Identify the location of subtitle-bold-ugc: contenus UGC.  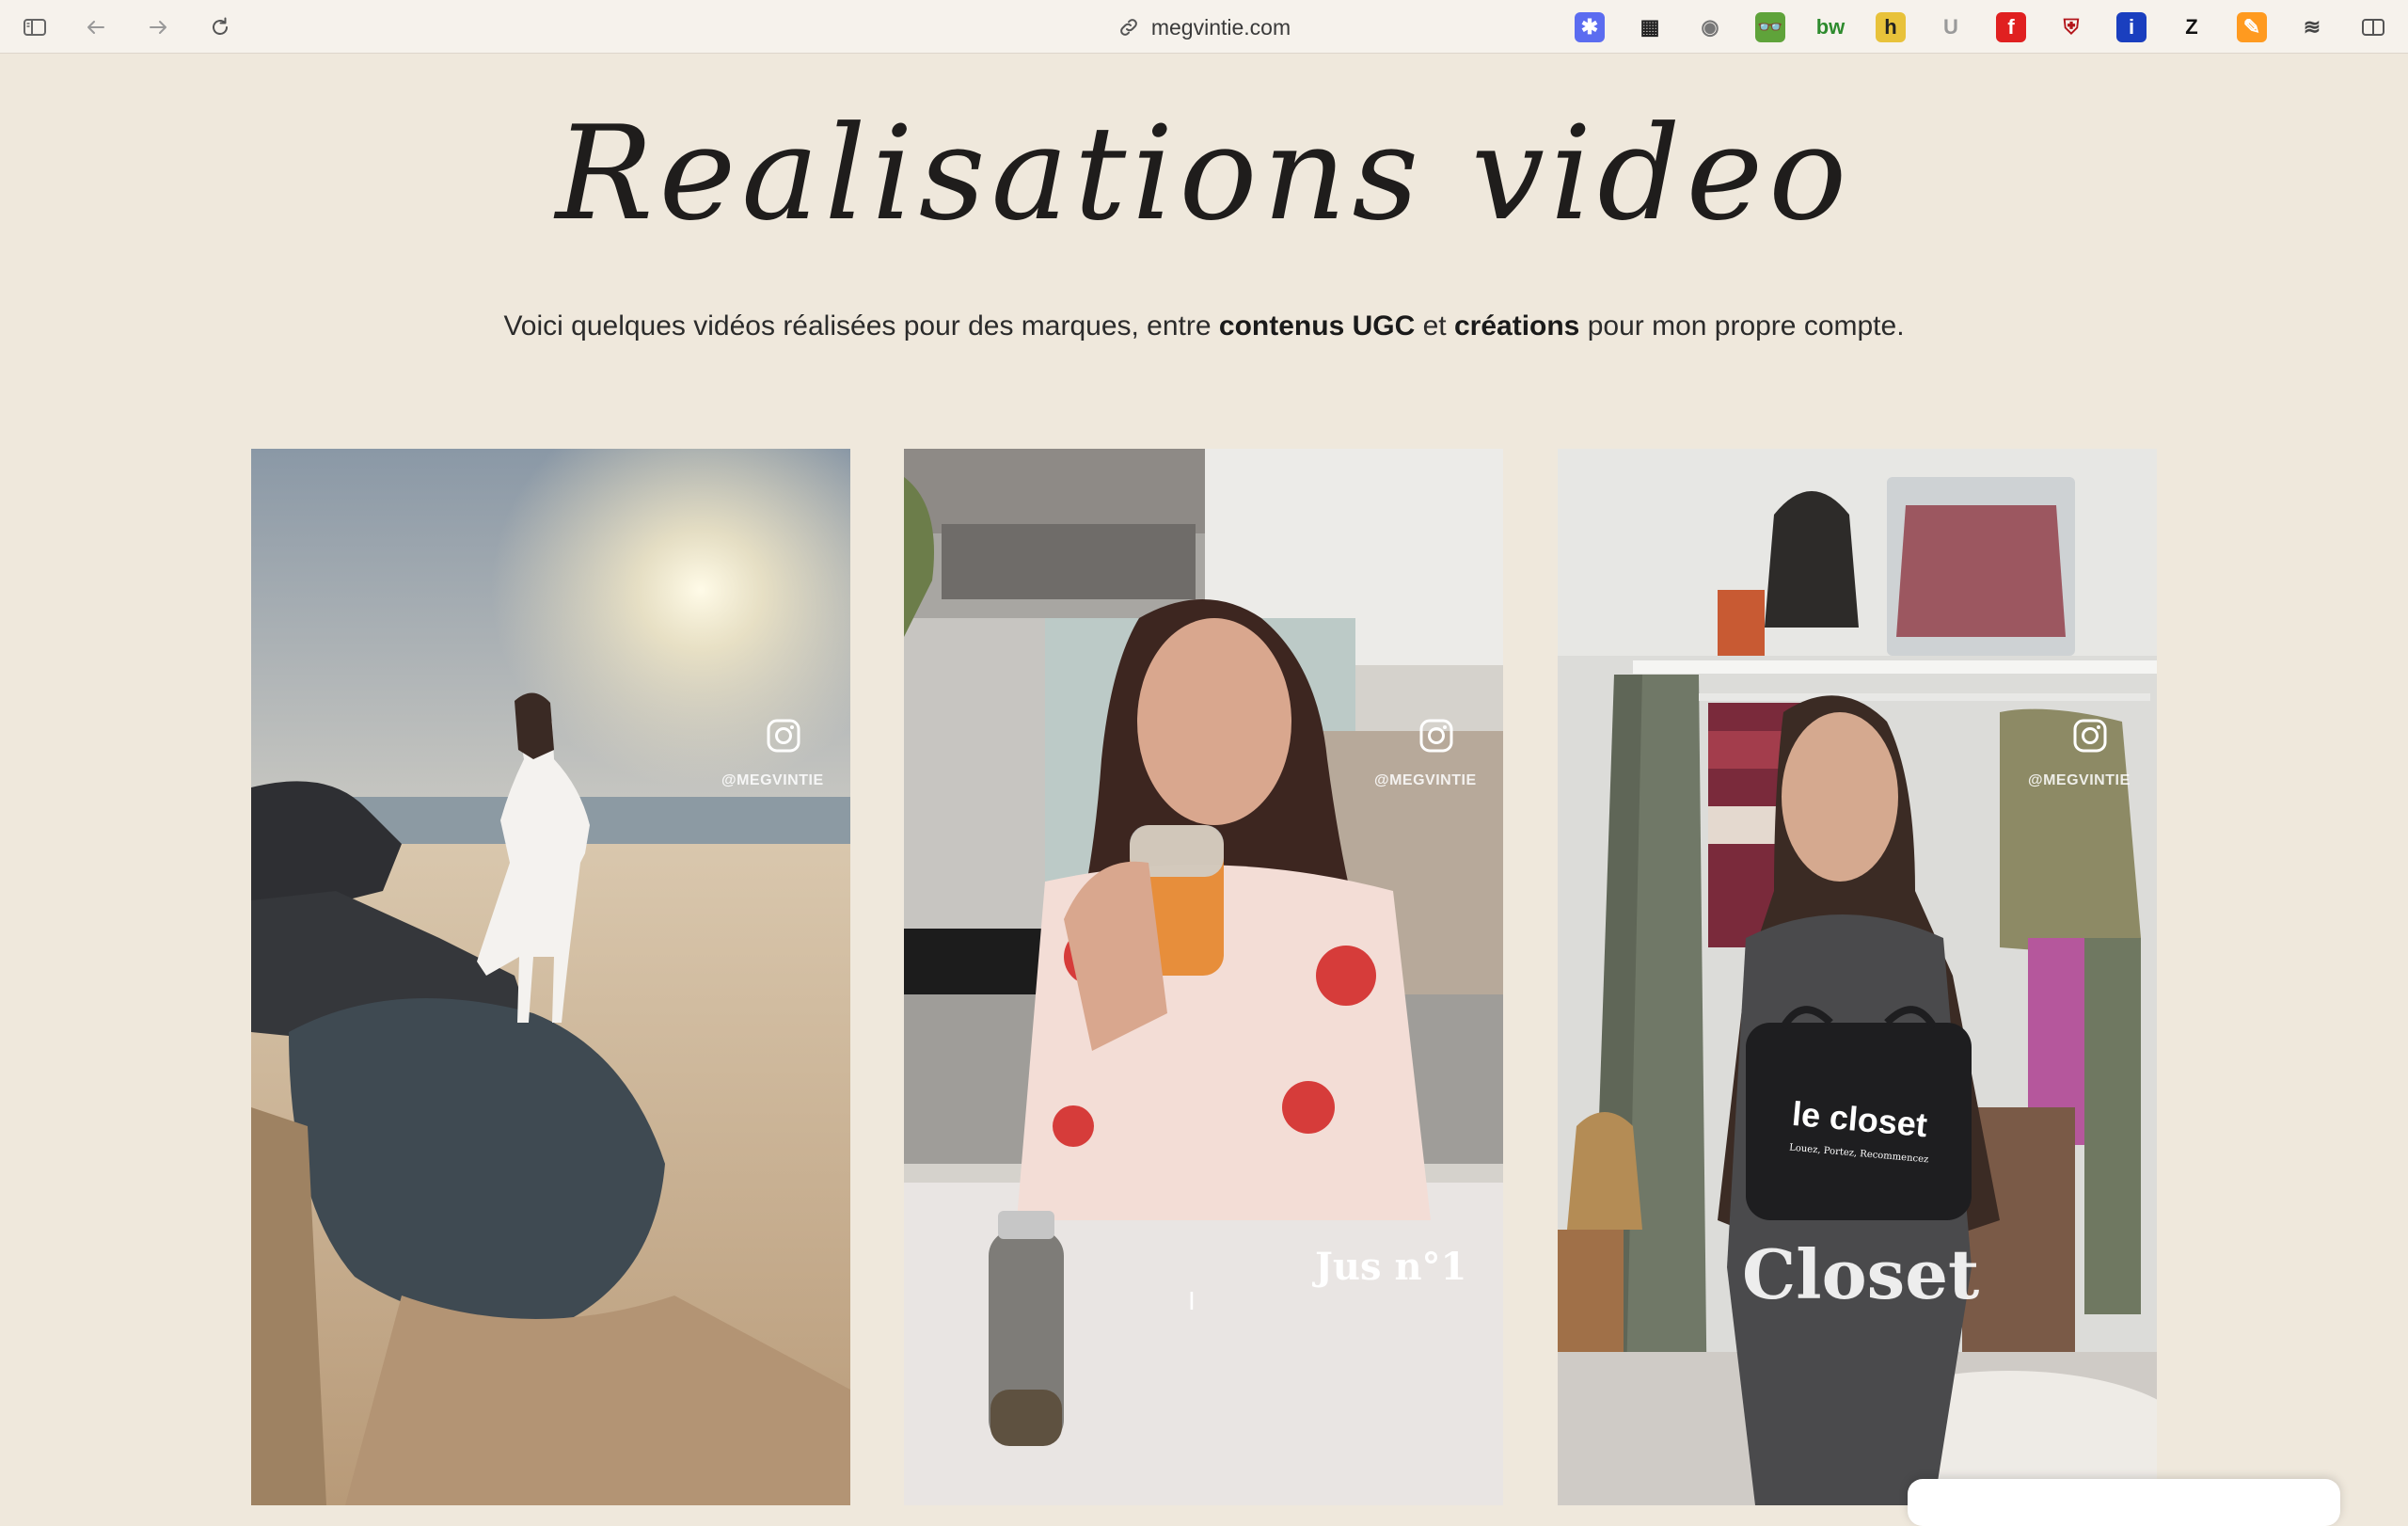
(1317, 326).